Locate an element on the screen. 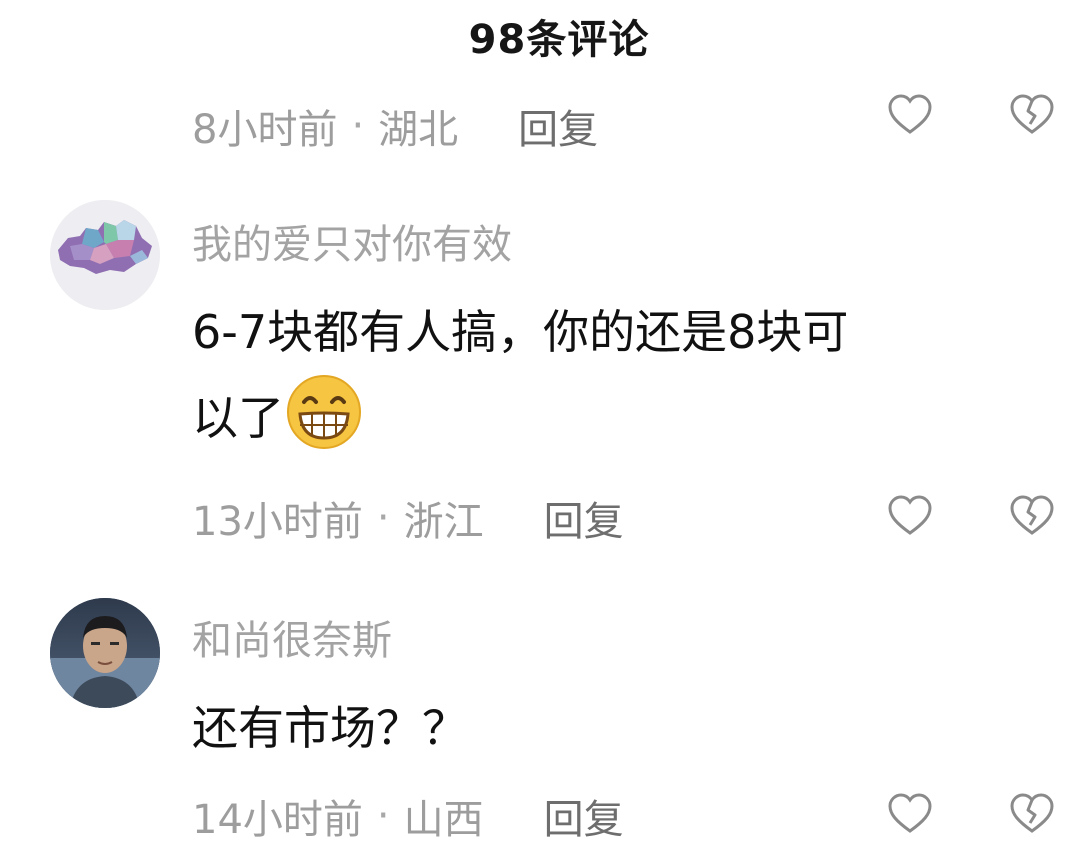 Image resolution: width=1080 pixels, height=849 pixels. comment-time: 14小时前 is located at coordinates (277, 820).